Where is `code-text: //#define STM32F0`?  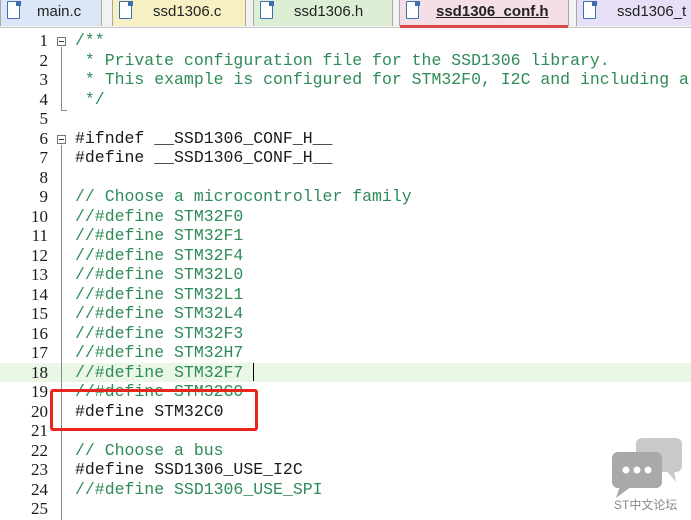
code-text: //#define STM32F0 is located at coordinates (159, 216).